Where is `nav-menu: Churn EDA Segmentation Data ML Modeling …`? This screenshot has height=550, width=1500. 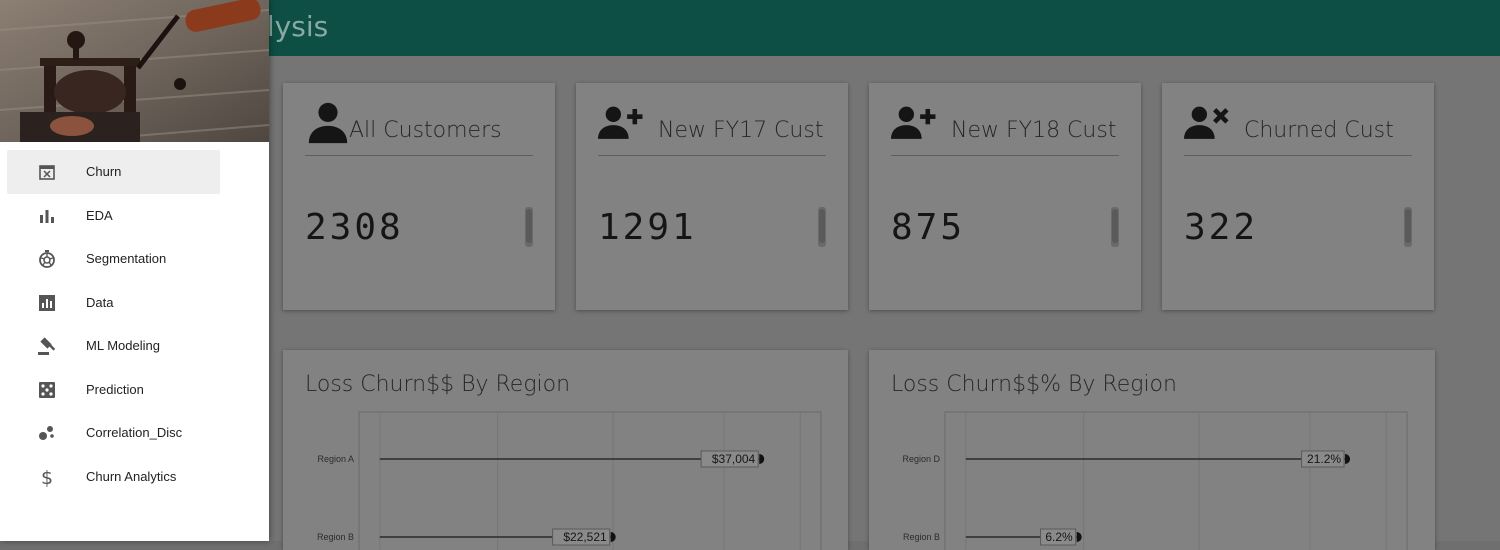 nav-menu: Churn EDA Segmentation Data ML Modeling … is located at coordinates (134, 324).